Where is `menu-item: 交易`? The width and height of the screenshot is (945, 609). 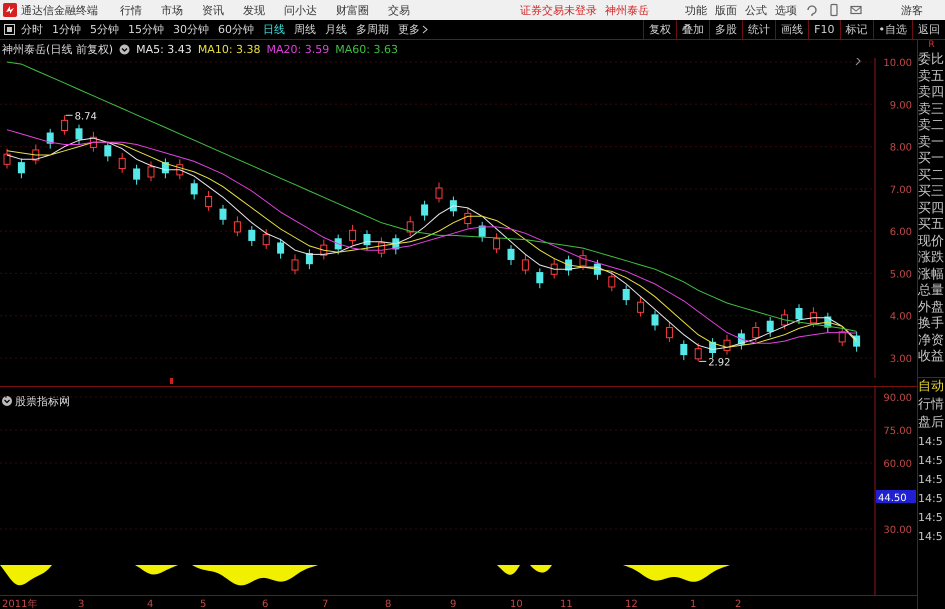 menu-item: 交易 is located at coordinates (399, 10).